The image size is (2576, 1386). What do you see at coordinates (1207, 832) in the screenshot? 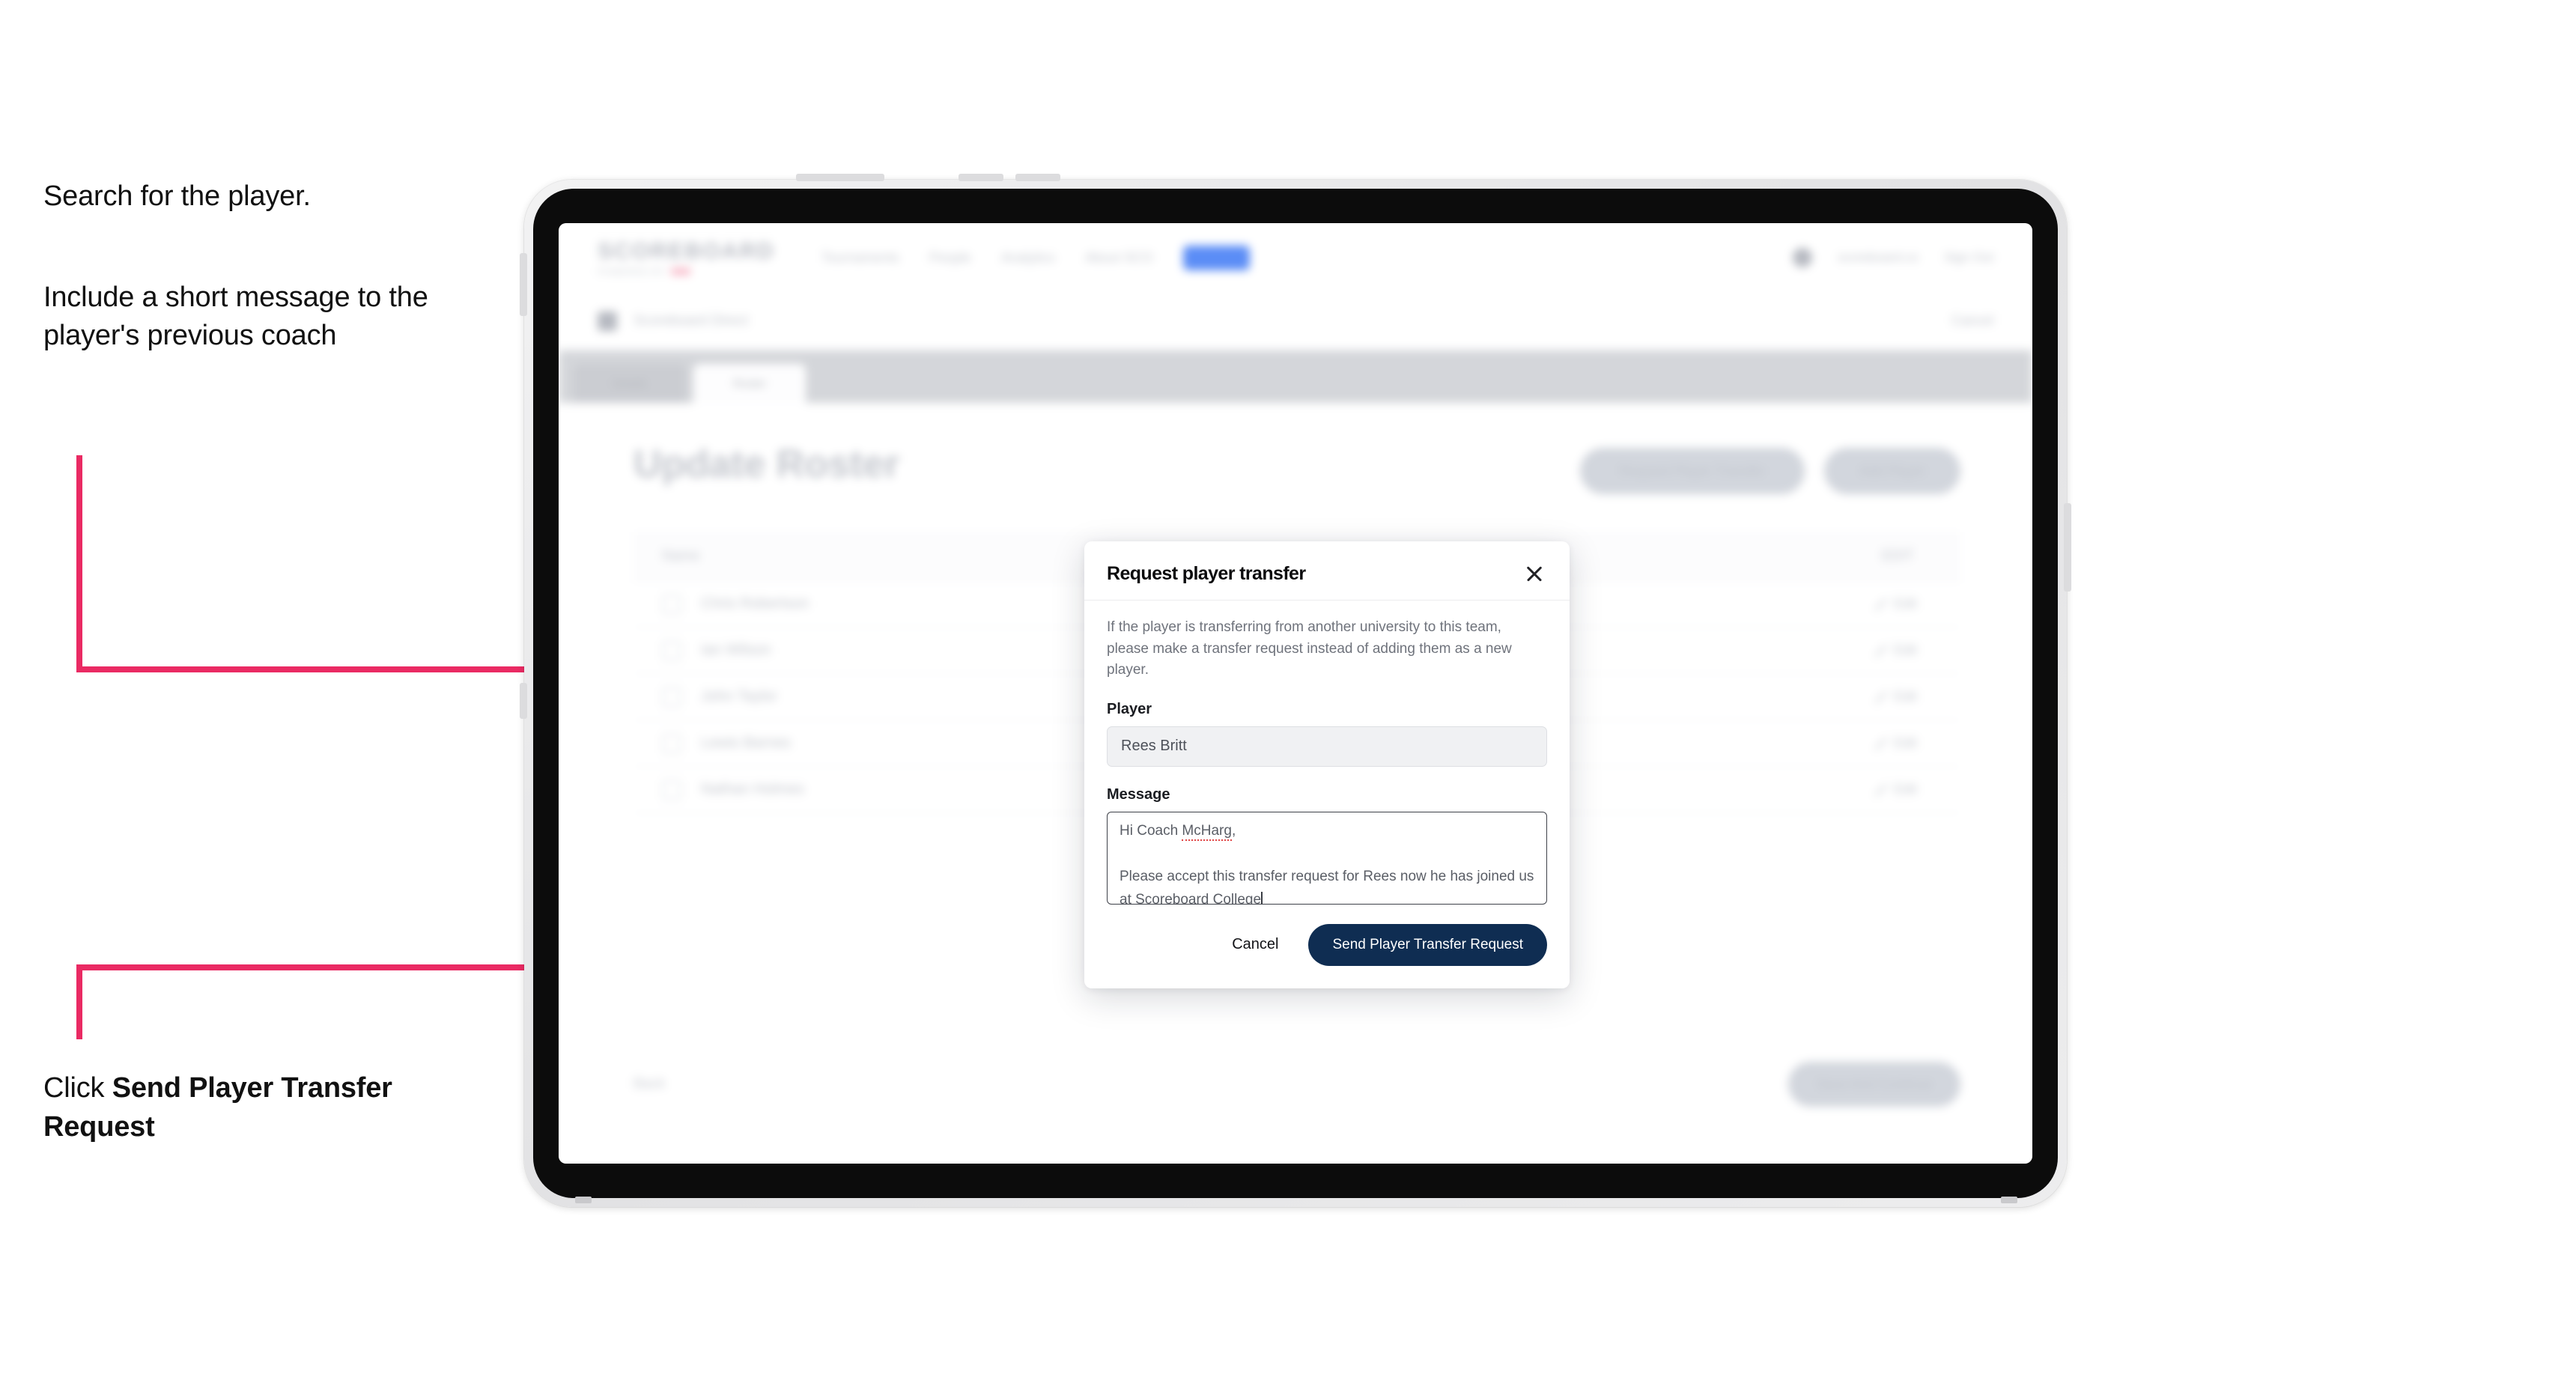
I see `message-spellcheck-word: McHarg` at bounding box center [1207, 832].